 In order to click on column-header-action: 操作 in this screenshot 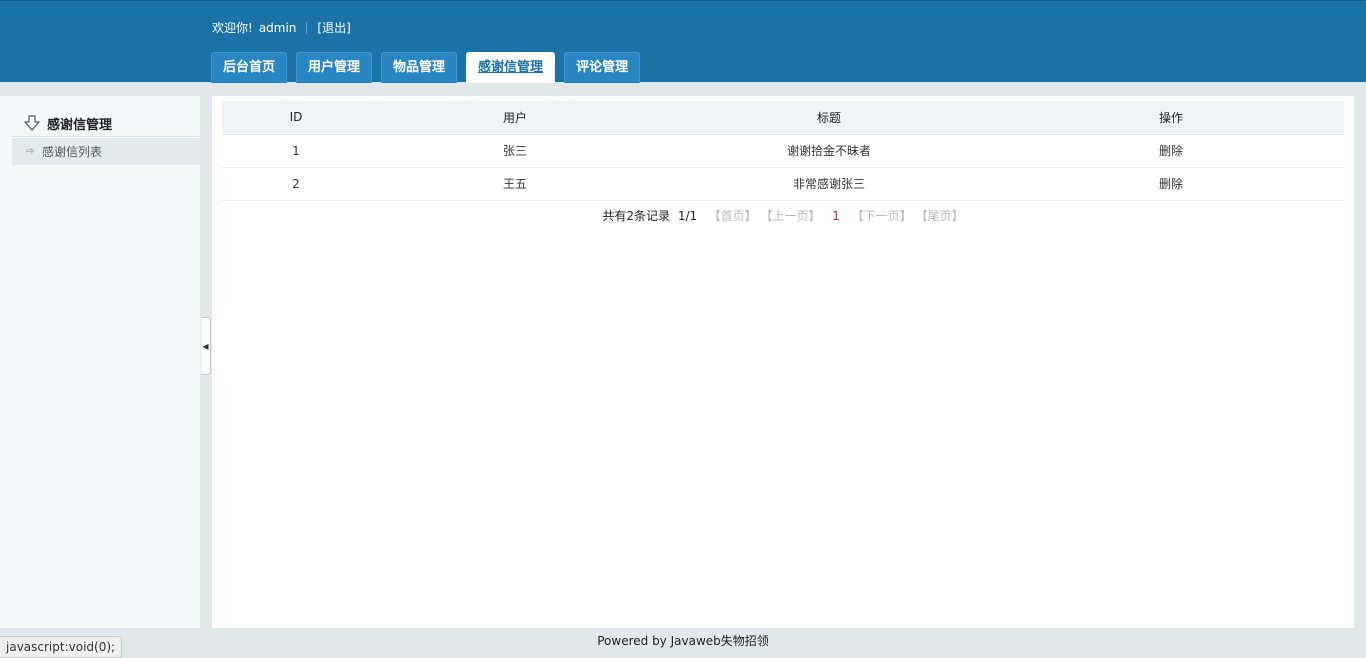, I will do `click(1171, 118)`.